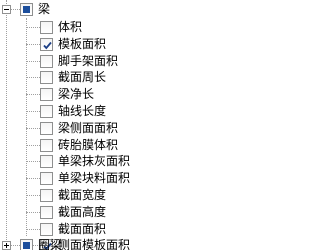  Describe the element at coordinates (6, 245) in the screenshot. I see `expand-icon` at that location.